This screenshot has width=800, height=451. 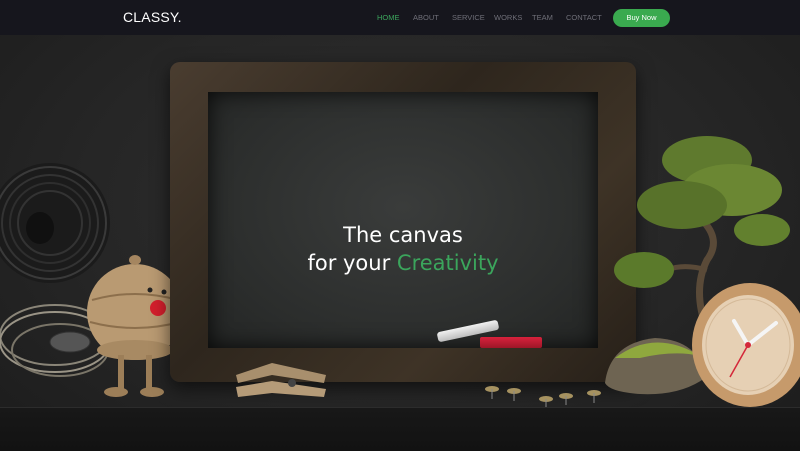 What do you see at coordinates (388, 17) in the screenshot?
I see `nav-item-home: HOME` at bounding box center [388, 17].